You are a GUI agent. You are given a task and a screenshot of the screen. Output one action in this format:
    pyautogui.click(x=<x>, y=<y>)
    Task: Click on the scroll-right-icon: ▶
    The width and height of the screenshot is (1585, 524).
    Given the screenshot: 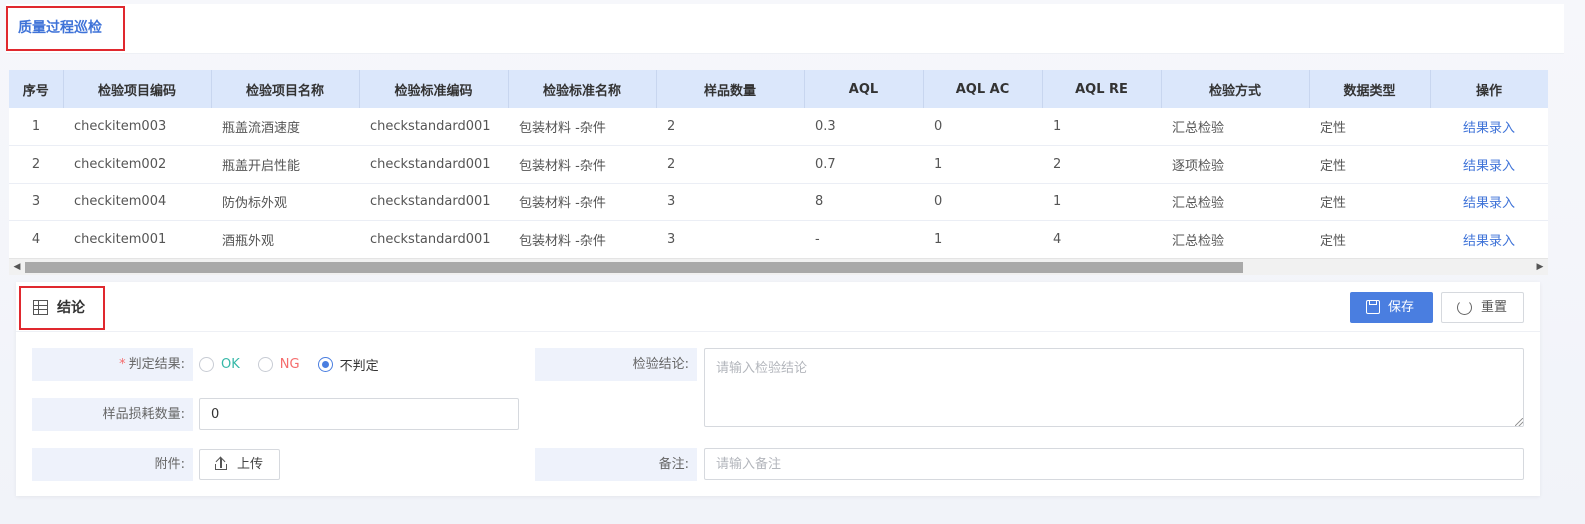 What is the action you would take?
    pyautogui.click(x=1540, y=267)
    